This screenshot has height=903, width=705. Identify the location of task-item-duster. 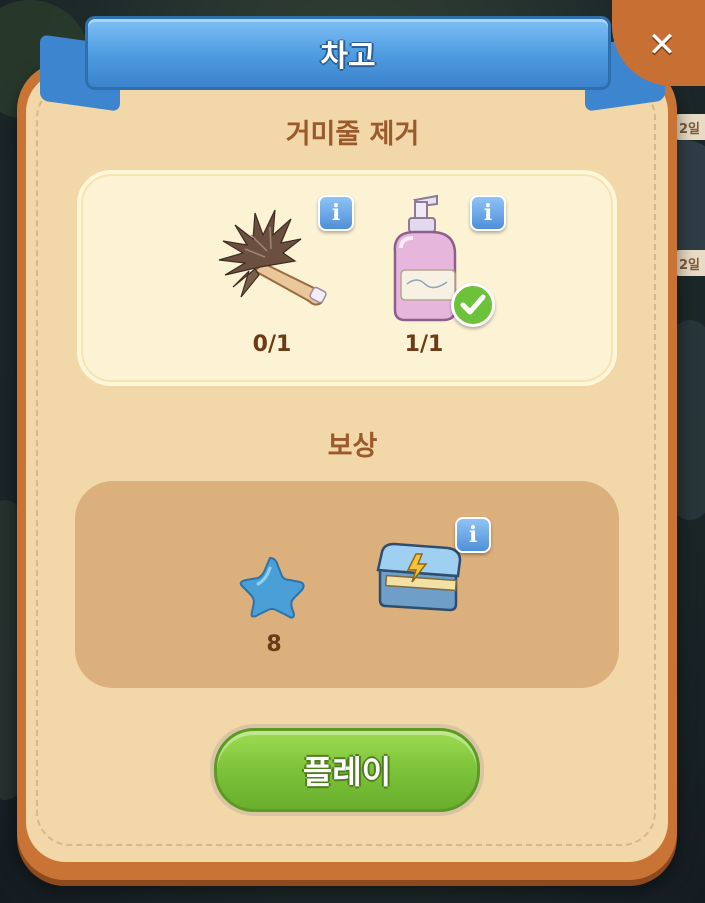
(272, 257).